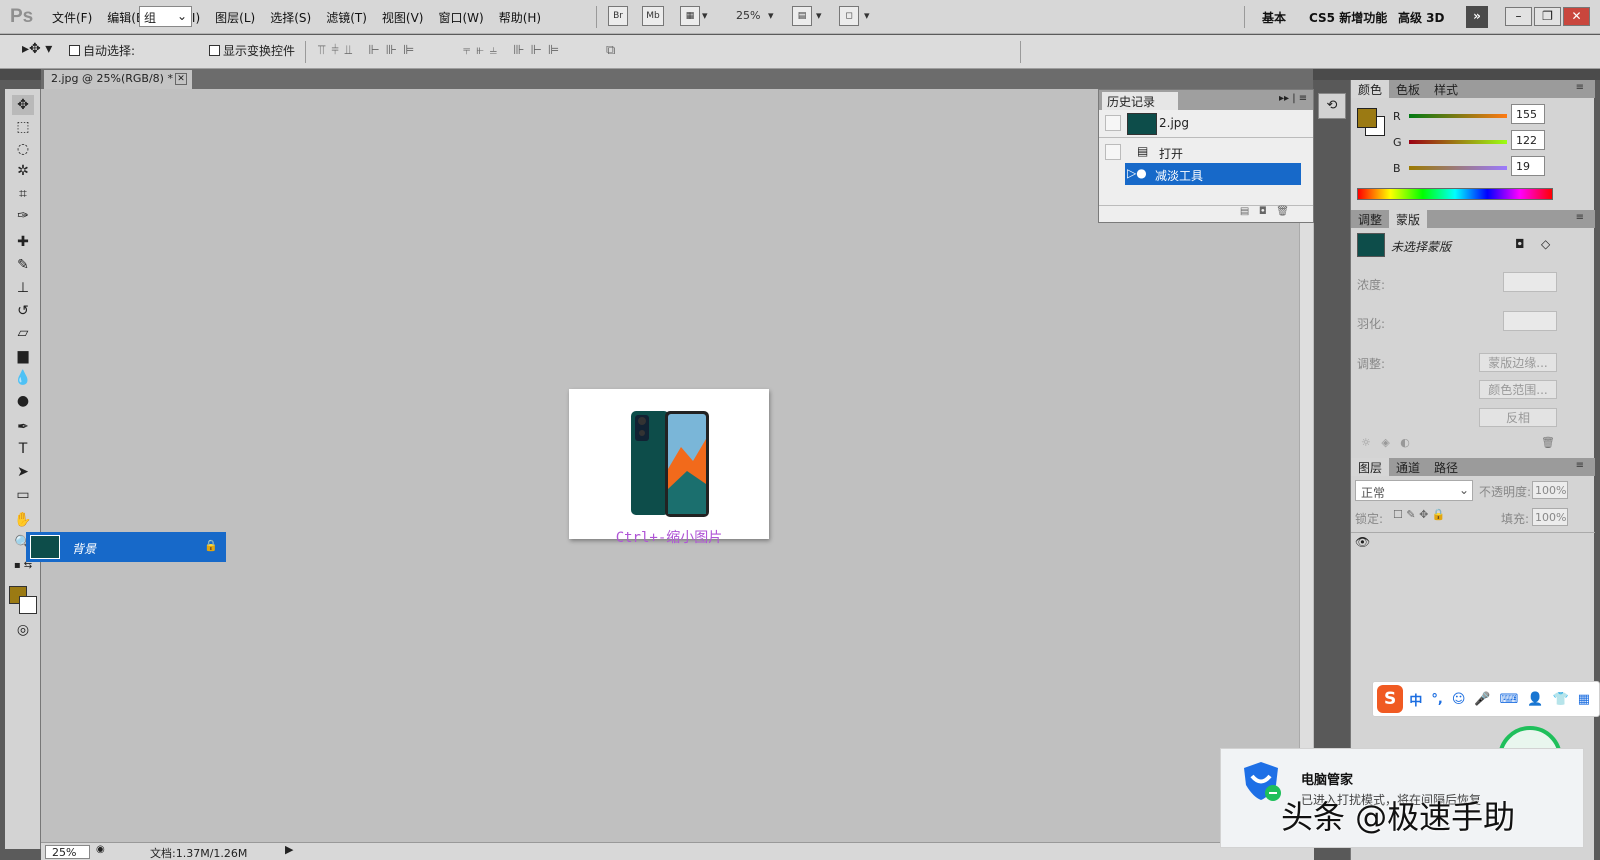 The image size is (1600, 860). I want to click on blur-tool-icon: 💧, so click(23, 378).